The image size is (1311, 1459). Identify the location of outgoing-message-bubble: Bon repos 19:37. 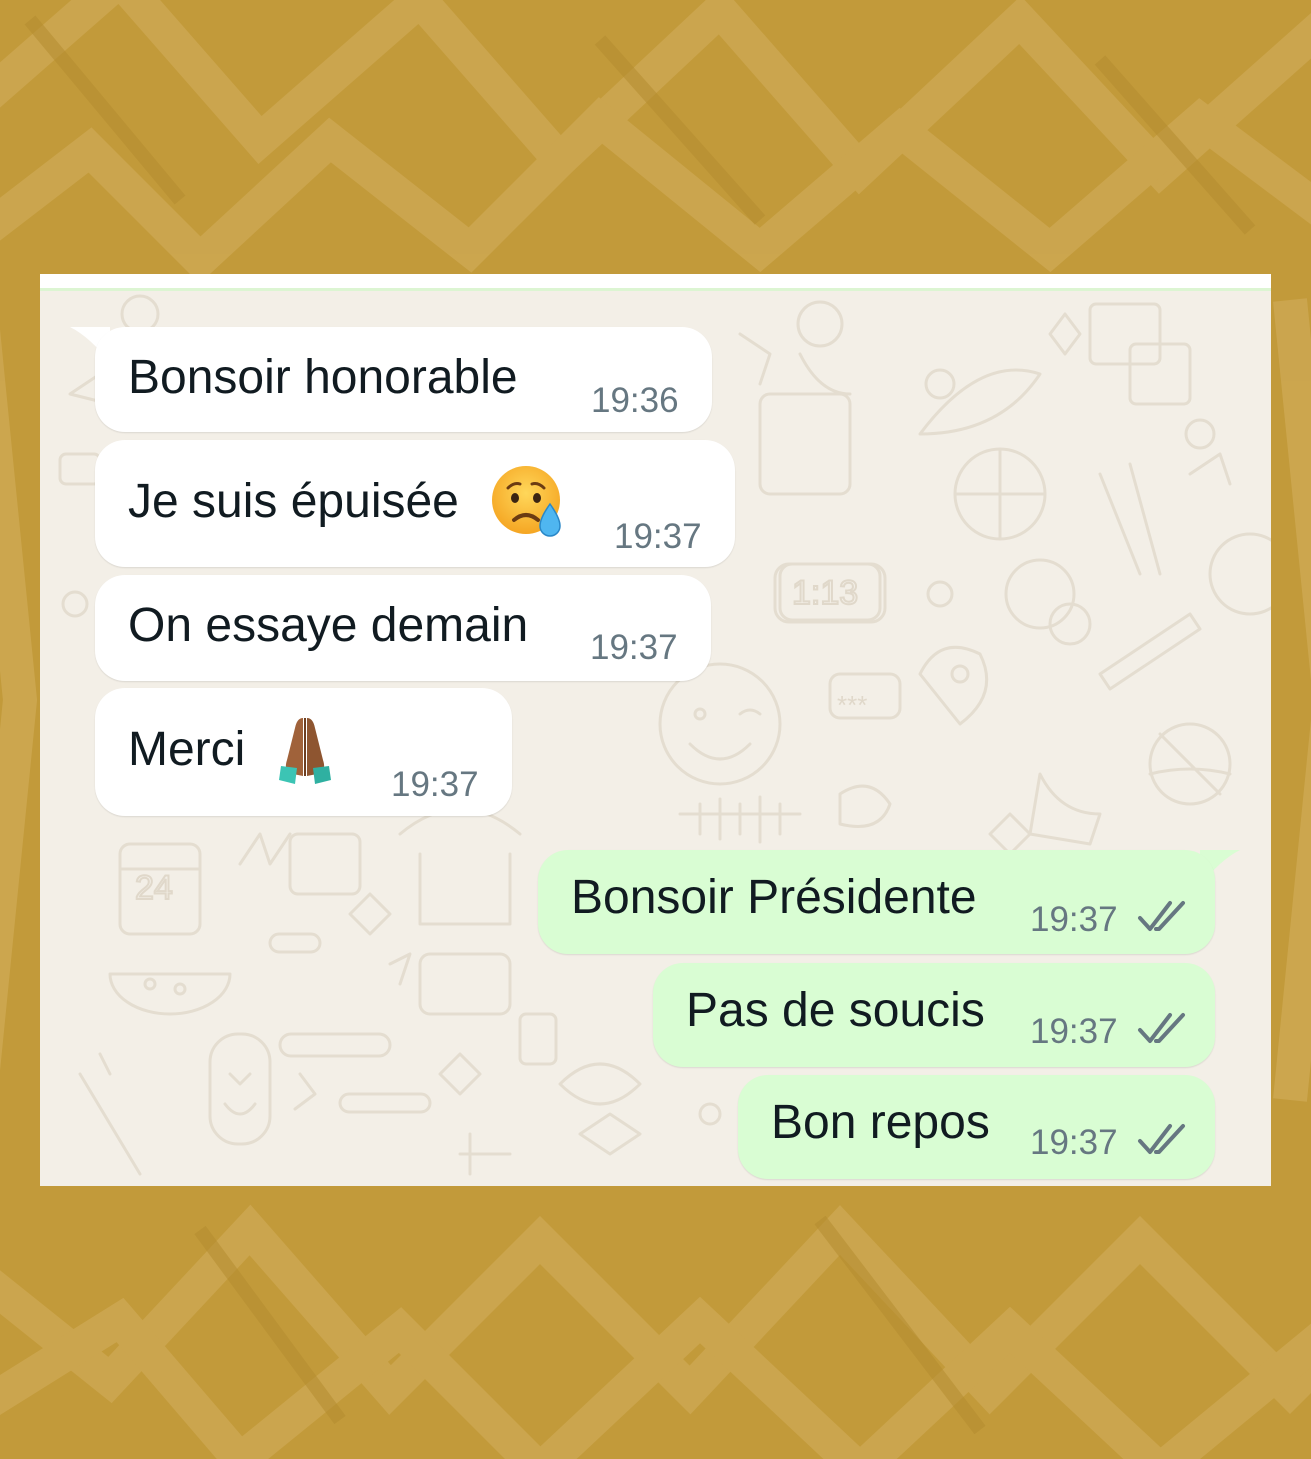
(976, 1127).